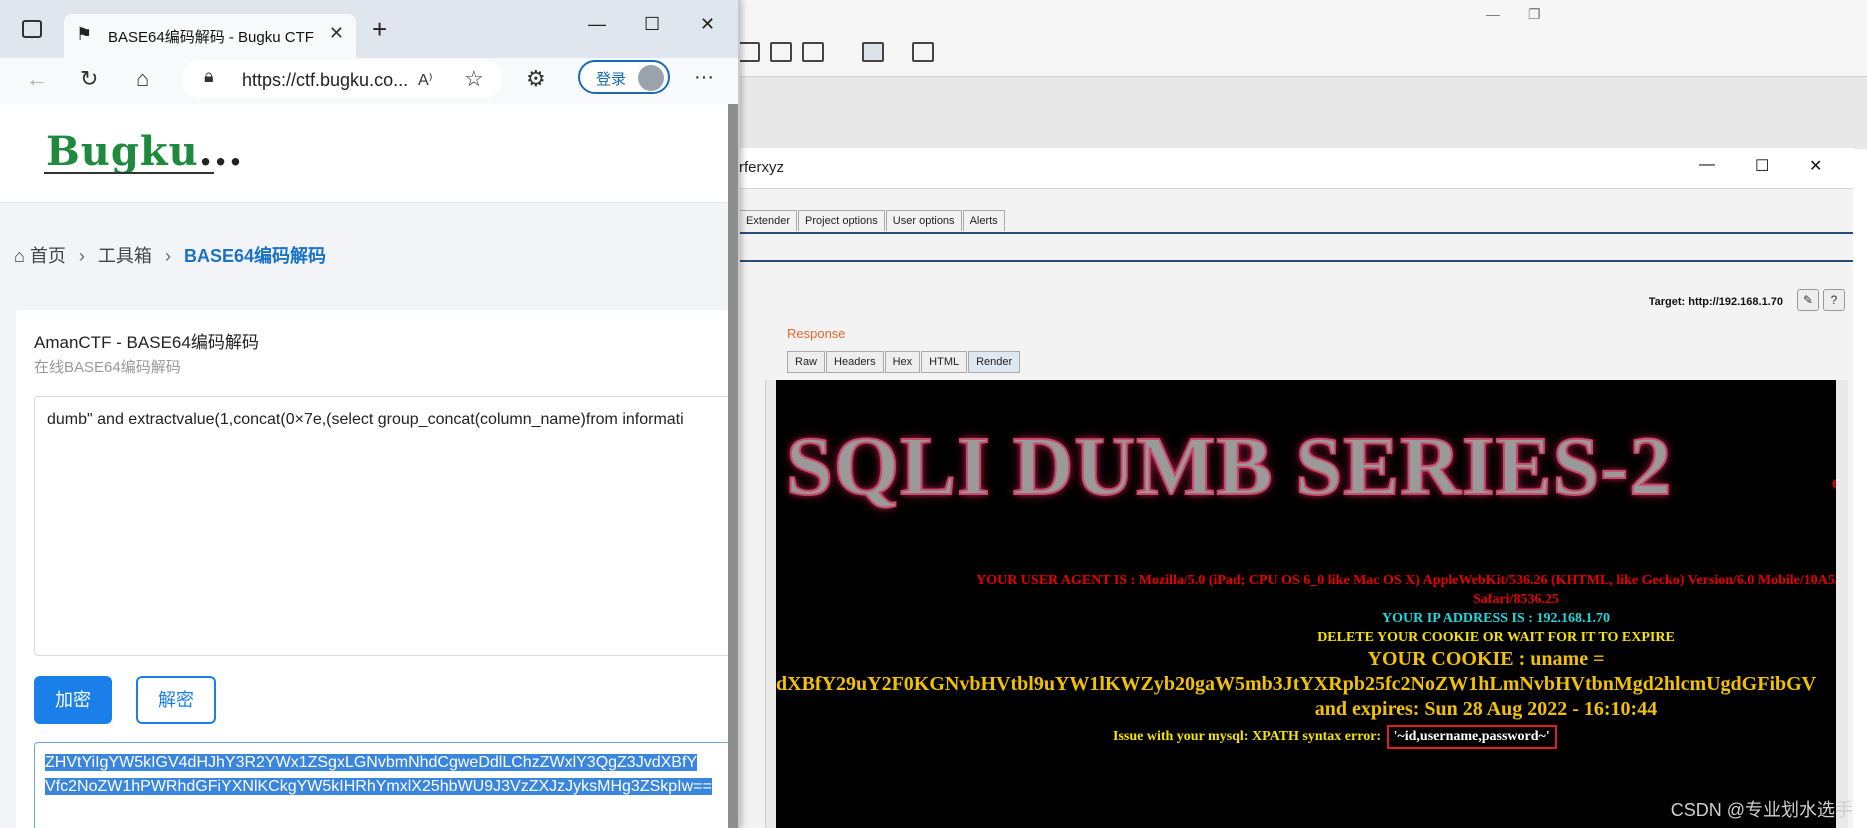 Image resolution: width=1867 pixels, height=828 pixels. What do you see at coordinates (84, 34) in the screenshot?
I see `favicon-flag-icon: ⚑` at bounding box center [84, 34].